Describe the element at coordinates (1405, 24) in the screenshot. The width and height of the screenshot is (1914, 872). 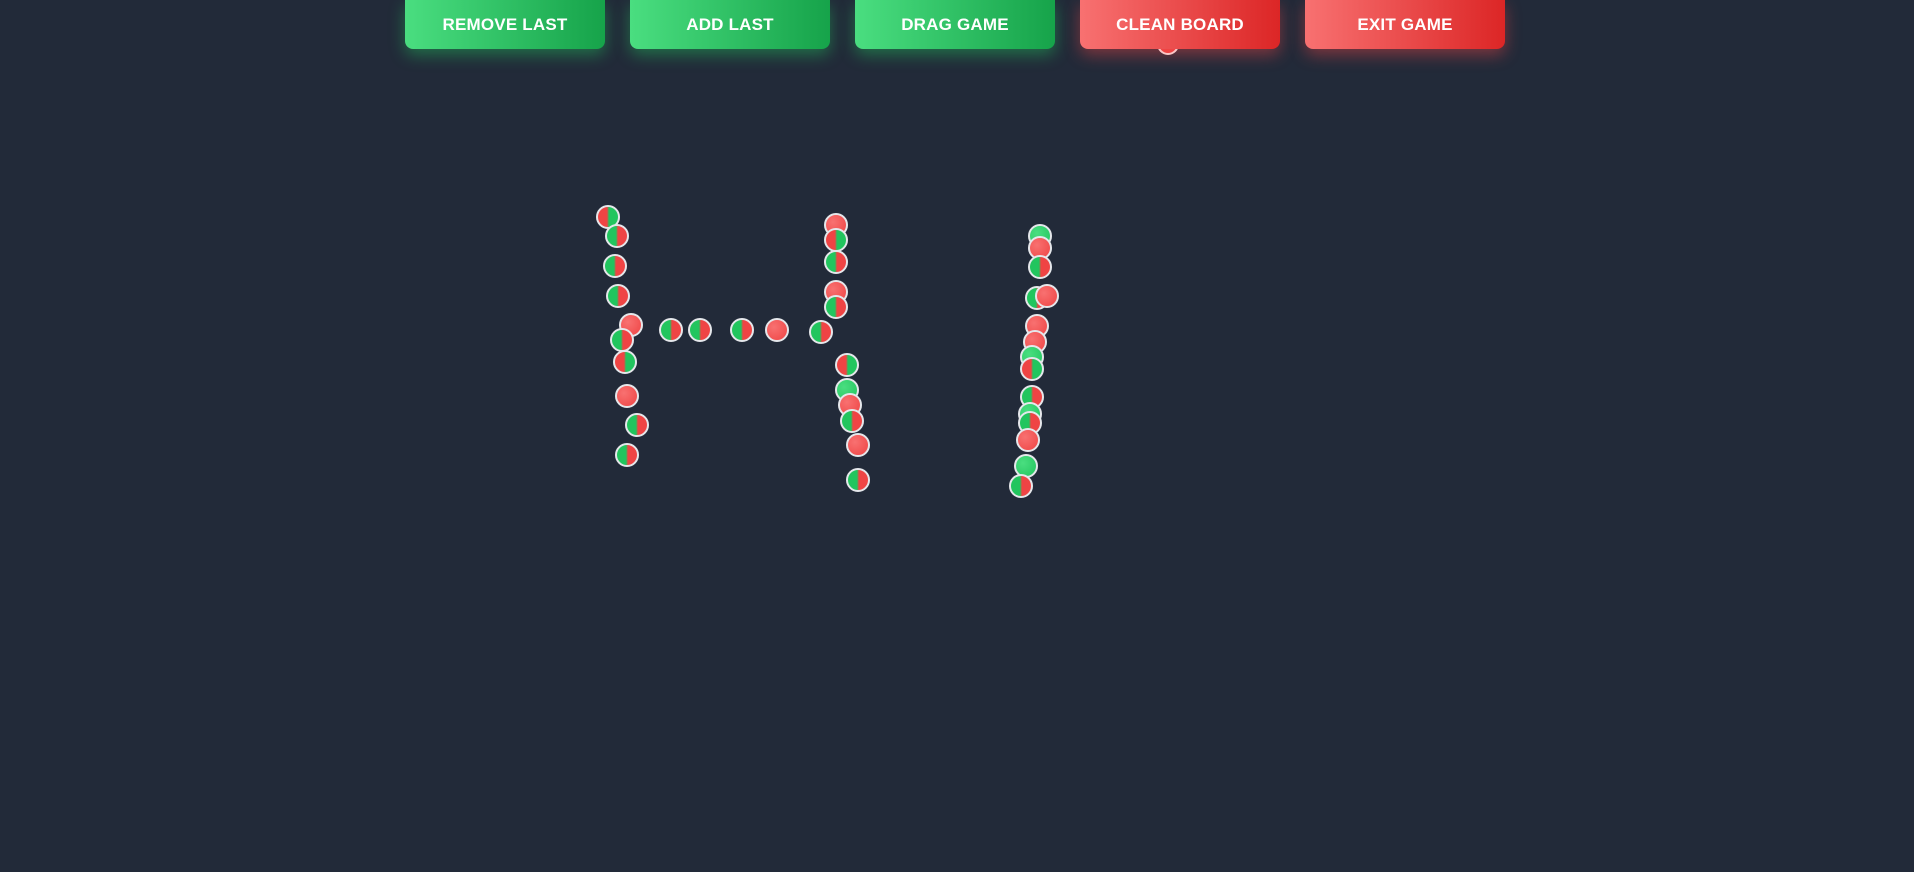
I see `exit-game-button: EXIT GAME` at that location.